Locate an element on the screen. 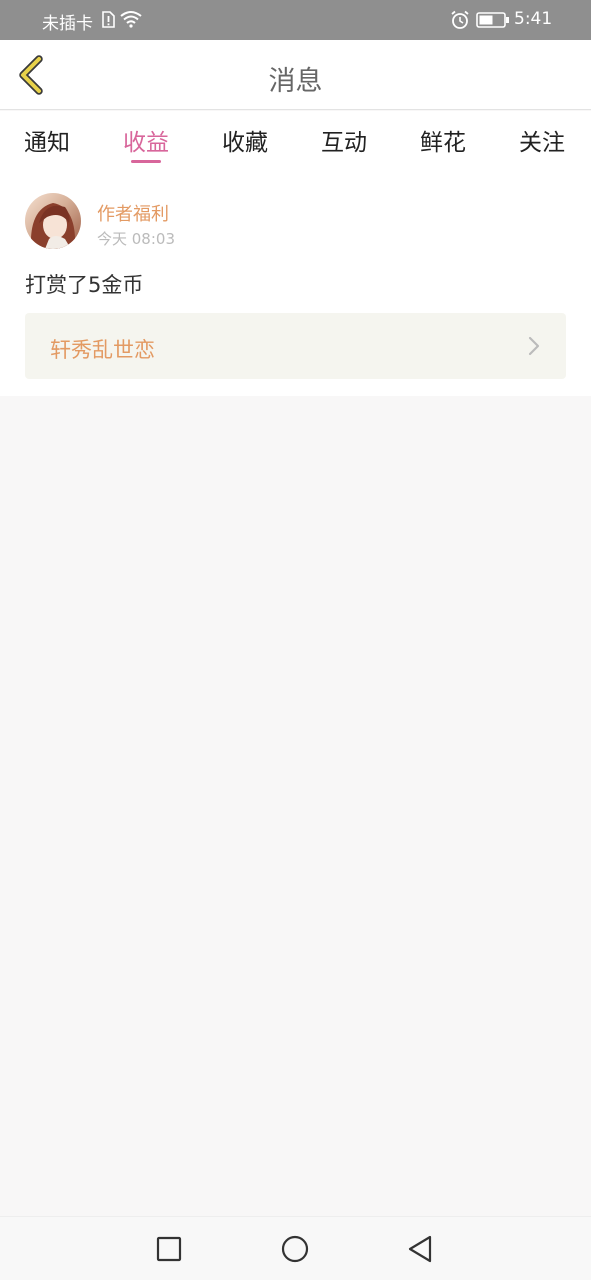 The image size is (591, 1280). tab-underline is located at coordinates (146, 161).